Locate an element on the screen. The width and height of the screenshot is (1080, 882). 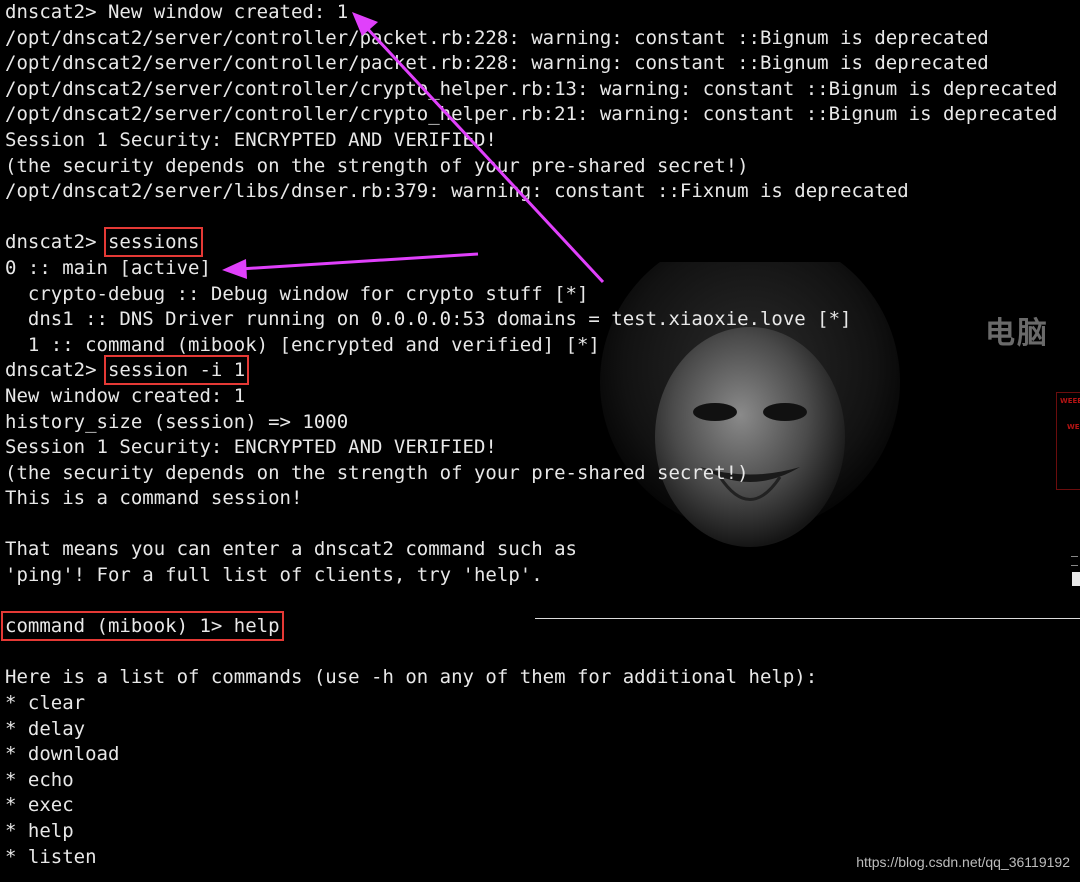
terminal-line: 0 :: main [active] is located at coordinates (108, 267).